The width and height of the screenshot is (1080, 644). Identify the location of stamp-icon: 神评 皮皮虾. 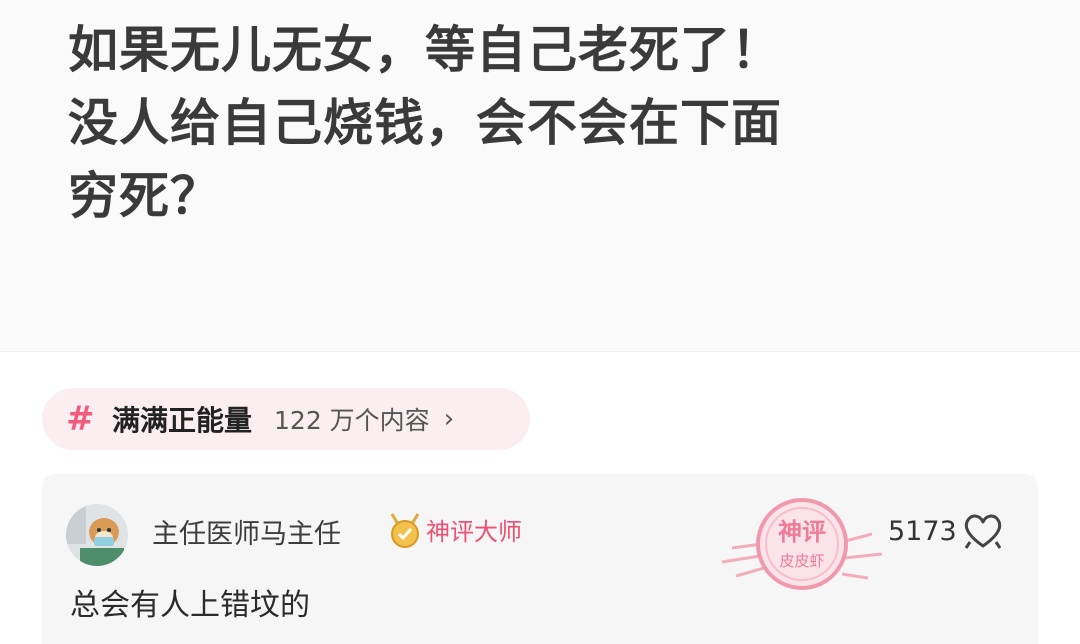
(792, 544).